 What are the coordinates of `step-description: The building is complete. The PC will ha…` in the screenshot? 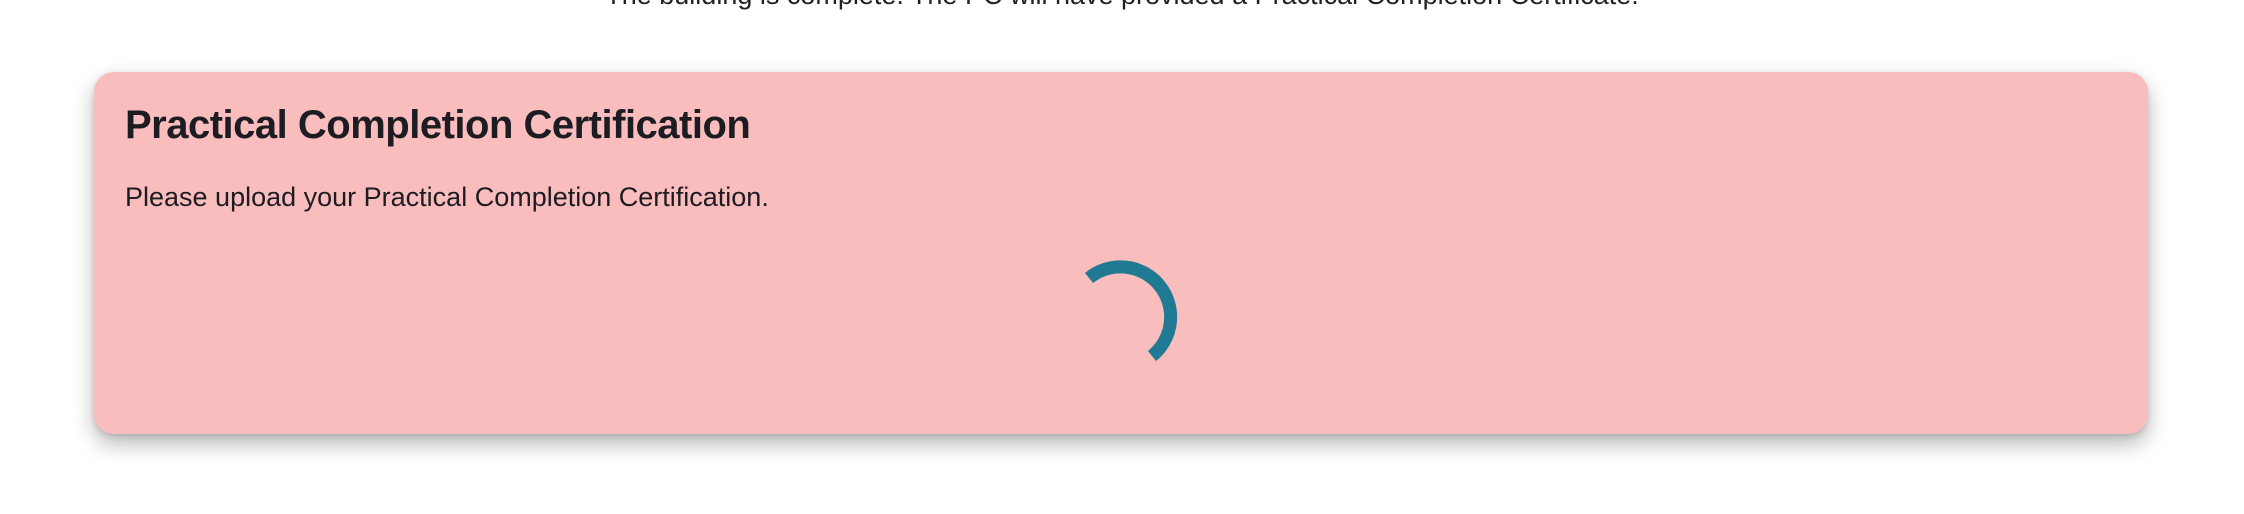 It's located at (1122, 6).